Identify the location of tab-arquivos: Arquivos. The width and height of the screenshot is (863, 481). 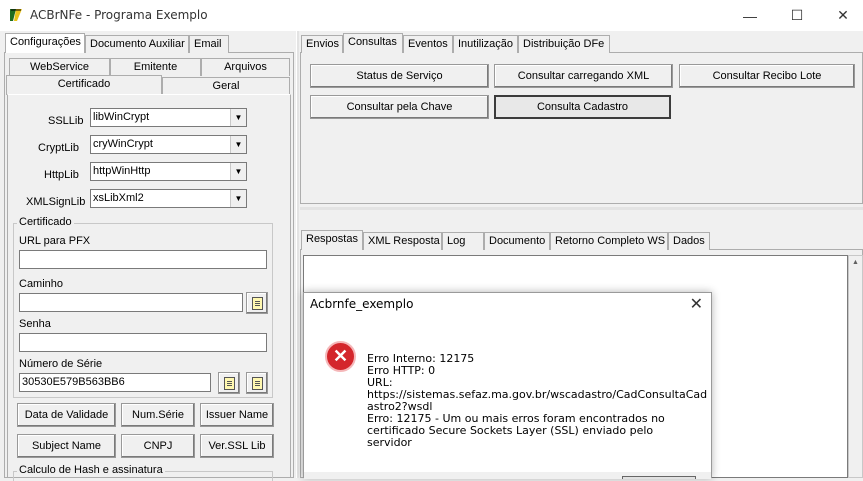
(245, 67).